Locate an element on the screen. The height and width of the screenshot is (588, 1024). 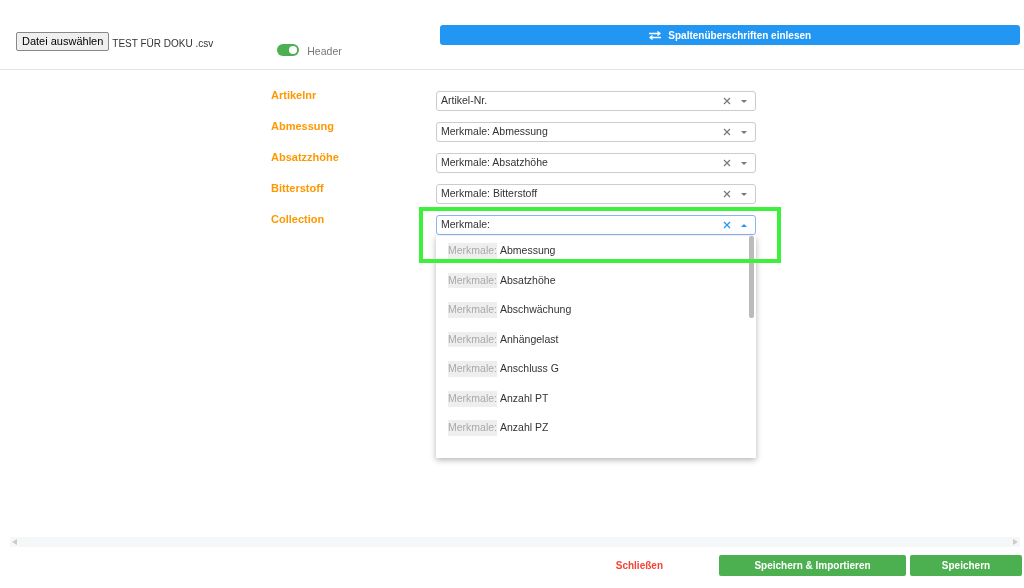
mapping-select: Merkmale: Abmessung is located at coordinates (596, 132).